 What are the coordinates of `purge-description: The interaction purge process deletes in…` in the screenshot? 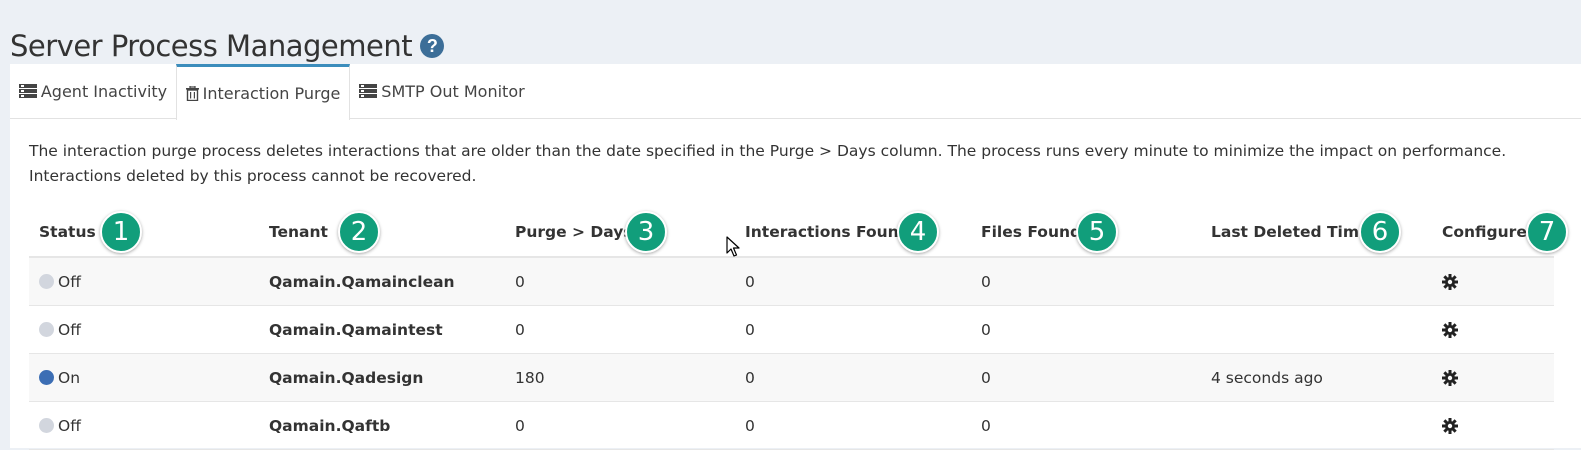 It's located at (768, 163).